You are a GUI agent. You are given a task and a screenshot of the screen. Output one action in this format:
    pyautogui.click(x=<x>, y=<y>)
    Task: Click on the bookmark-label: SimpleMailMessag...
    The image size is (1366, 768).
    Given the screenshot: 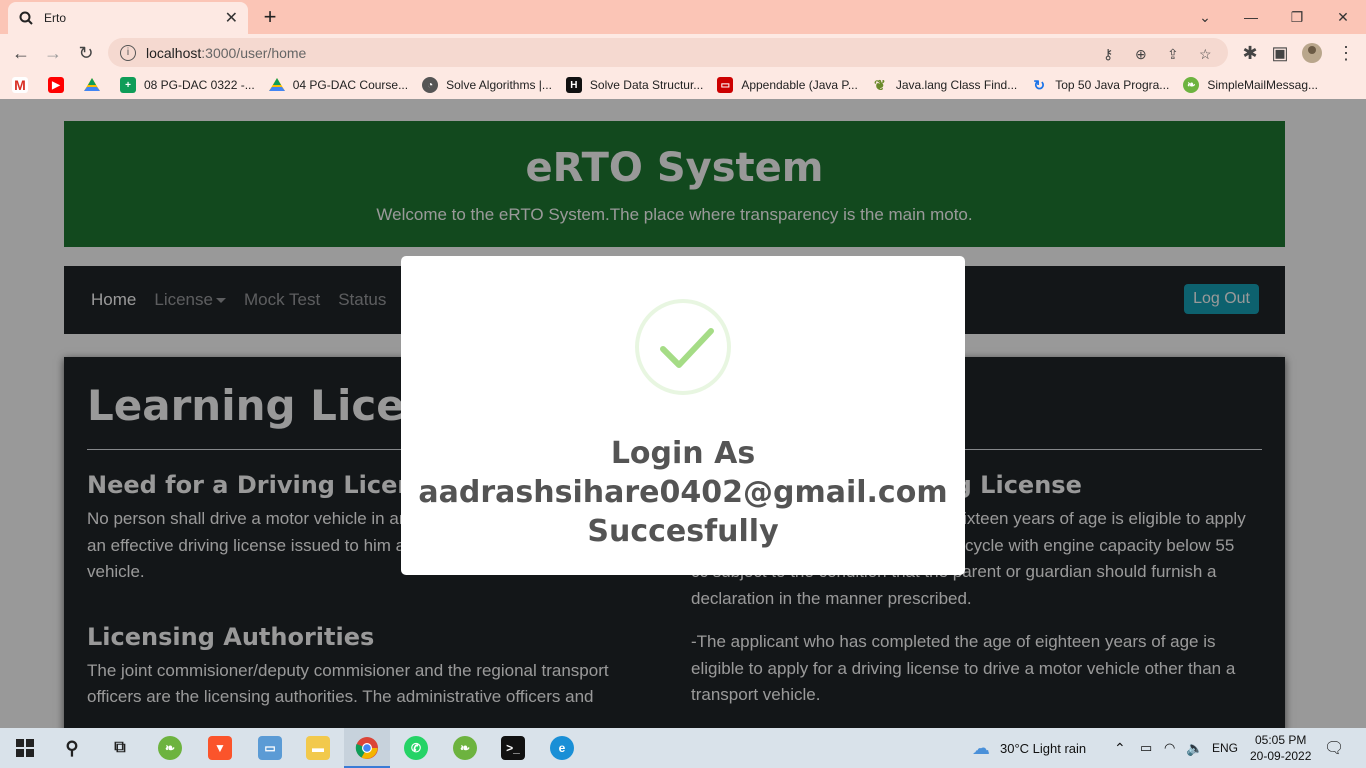 What is the action you would take?
    pyautogui.click(x=1263, y=85)
    